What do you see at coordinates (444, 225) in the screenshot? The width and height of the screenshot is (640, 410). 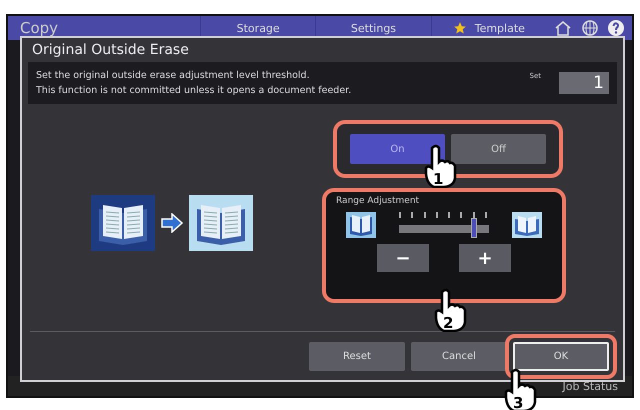 I see `slider` at bounding box center [444, 225].